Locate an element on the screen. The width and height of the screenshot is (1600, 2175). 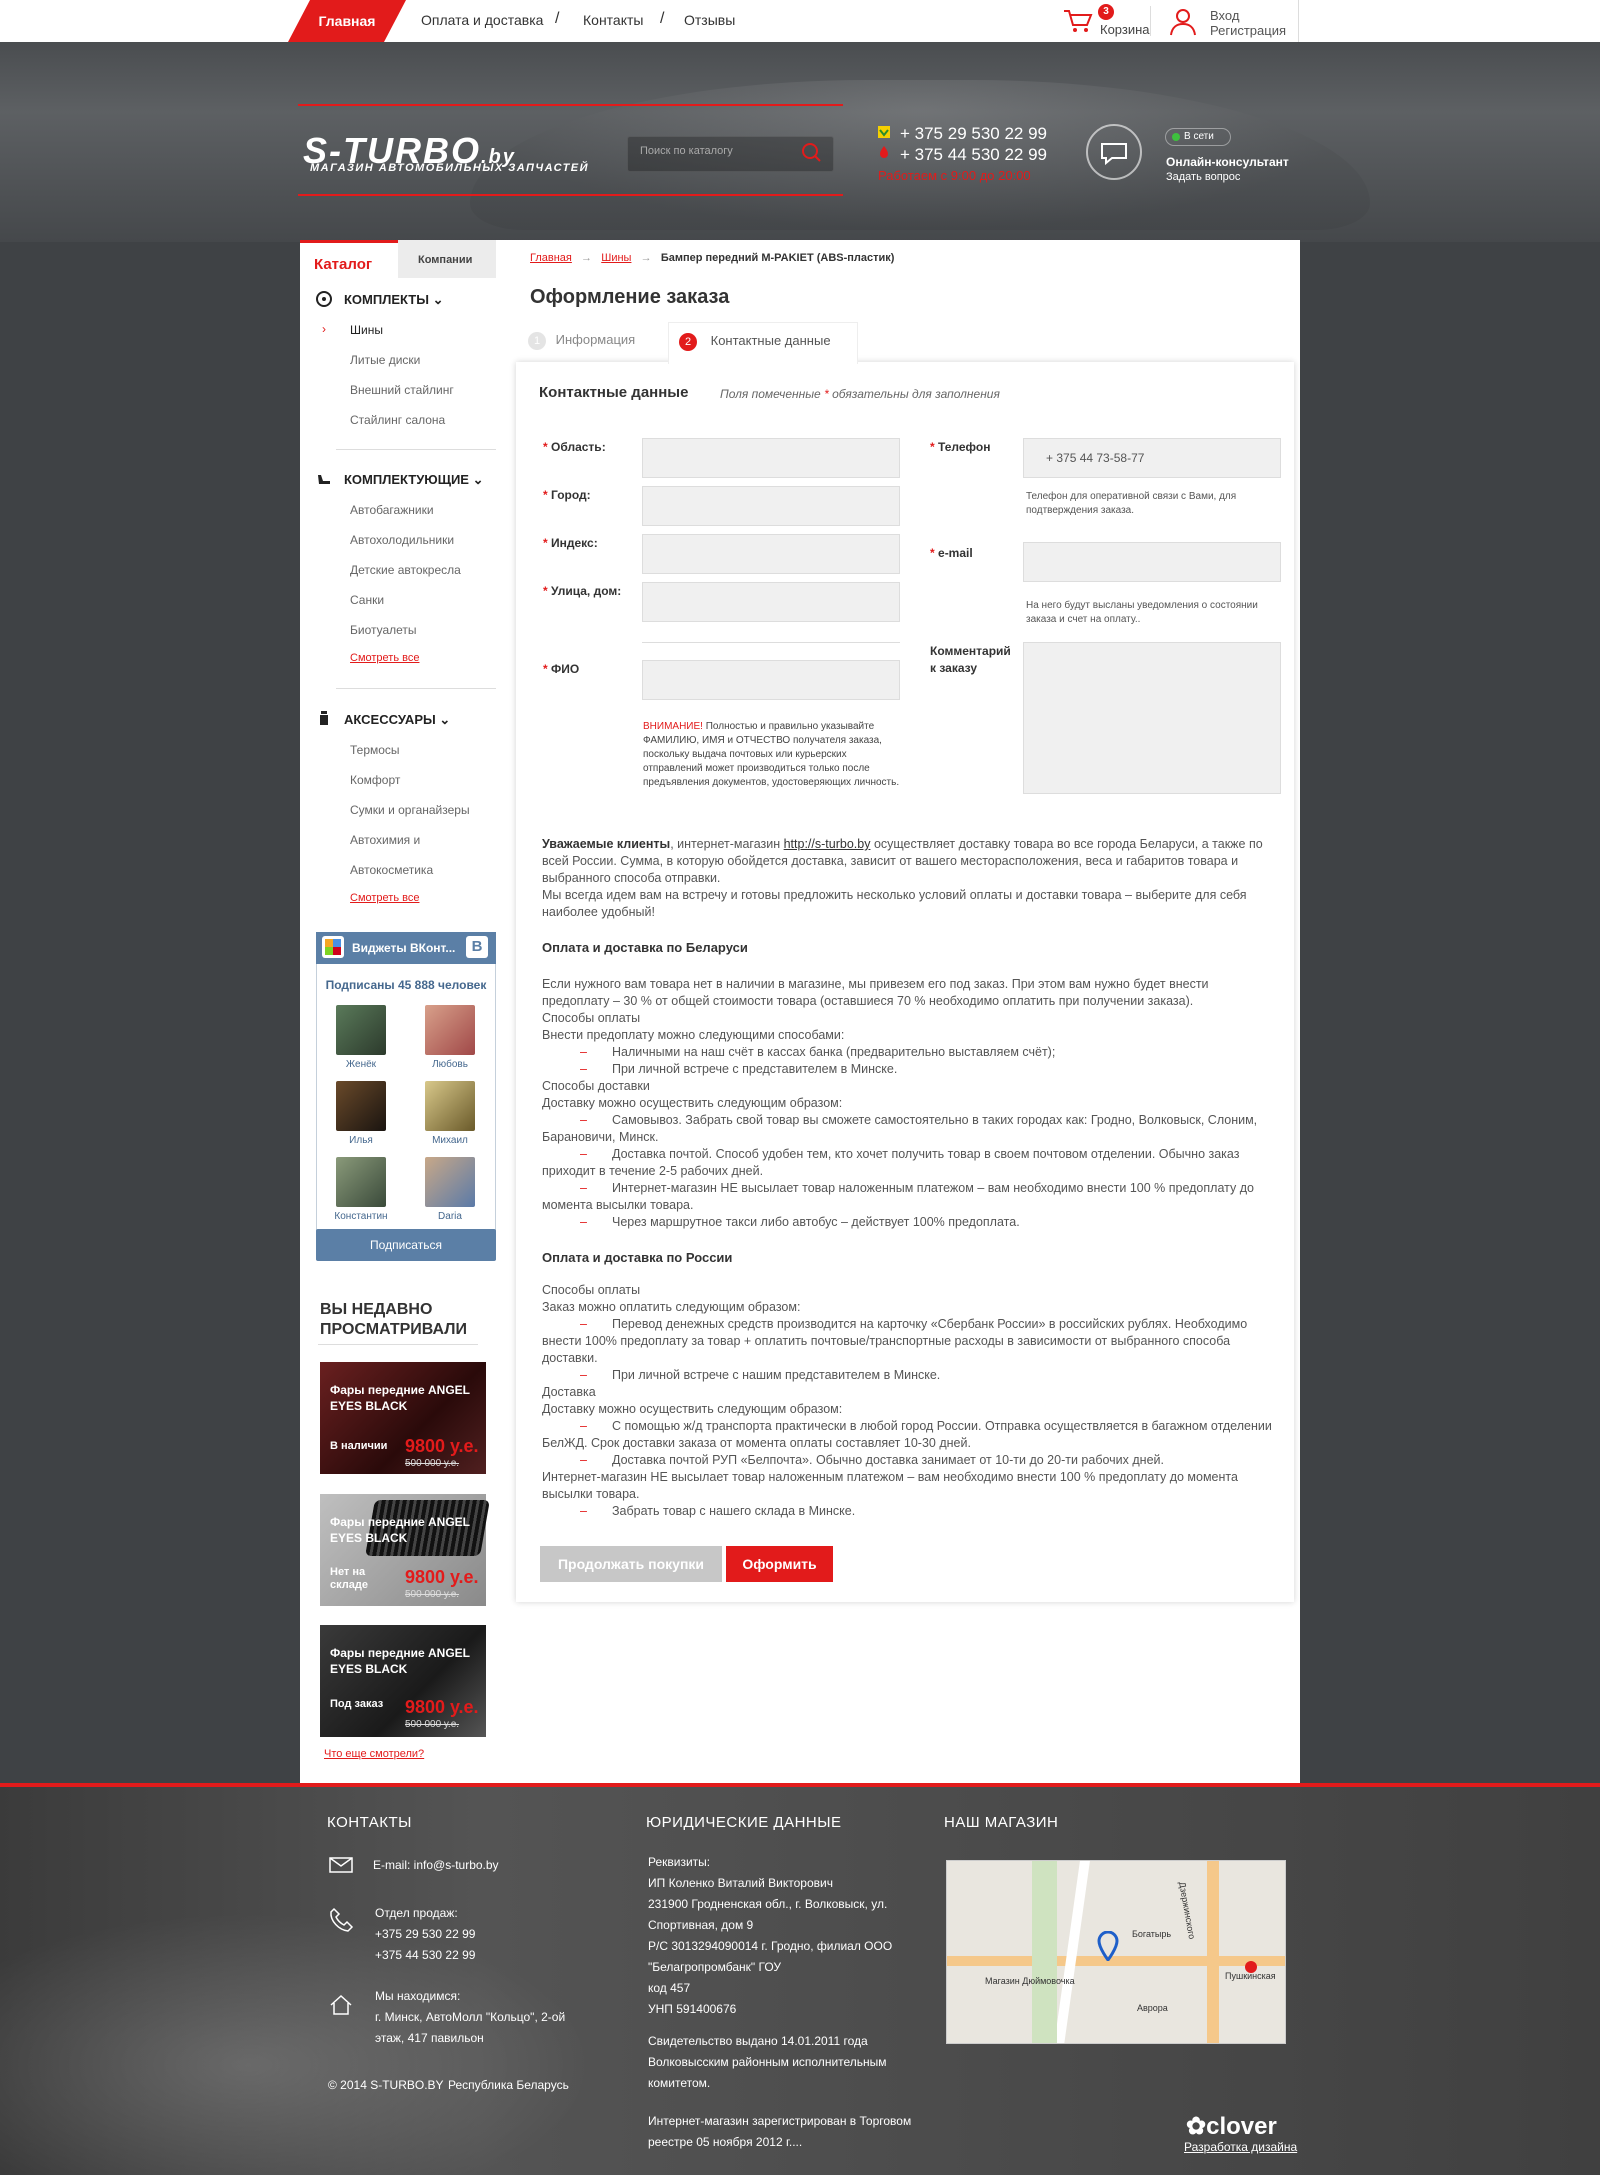
vk-logo-icon: B is located at coordinates (477, 947).